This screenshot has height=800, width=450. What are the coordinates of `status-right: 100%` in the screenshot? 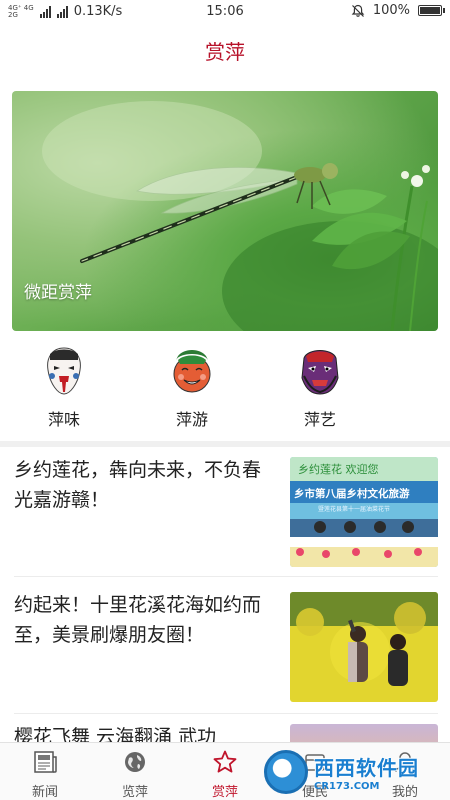 It's located at (398, 10).